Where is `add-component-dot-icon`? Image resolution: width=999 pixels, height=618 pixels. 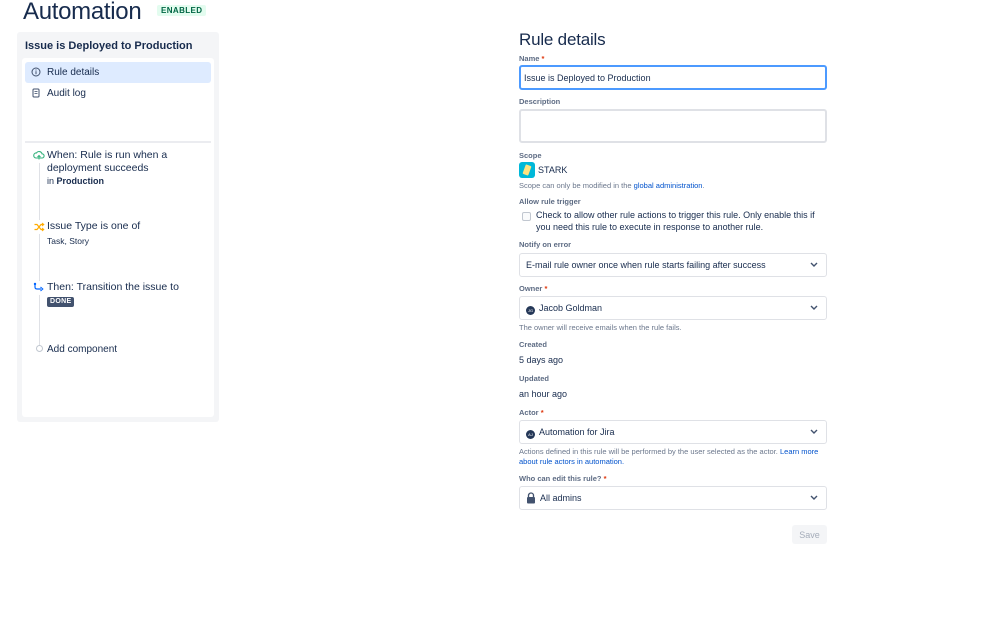 add-component-dot-icon is located at coordinates (39, 348).